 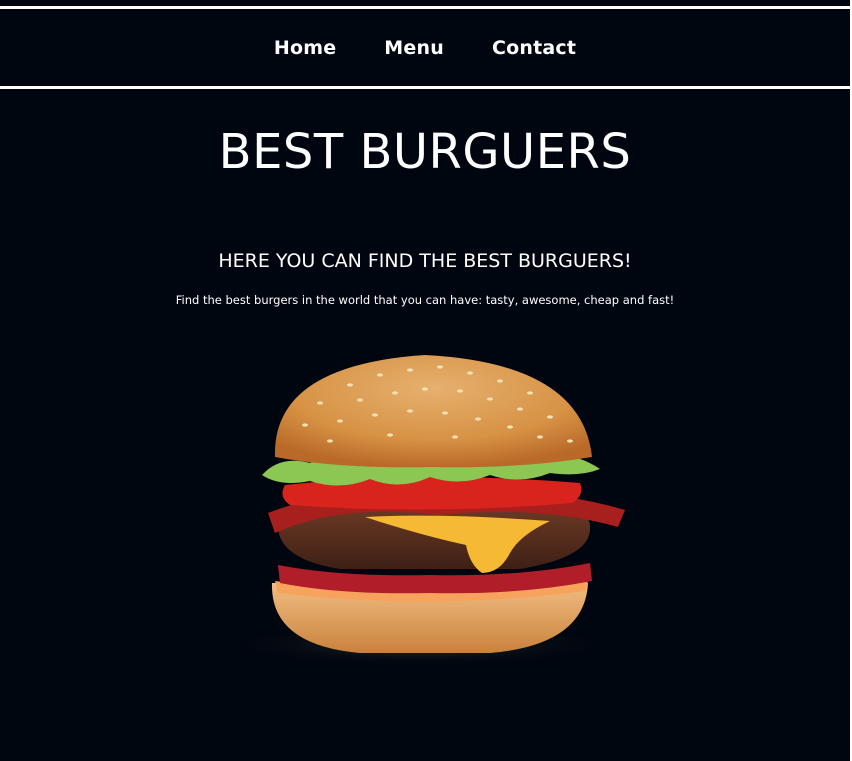 What do you see at coordinates (534, 48) in the screenshot?
I see `nav-contact-link: Contact` at bounding box center [534, 48].